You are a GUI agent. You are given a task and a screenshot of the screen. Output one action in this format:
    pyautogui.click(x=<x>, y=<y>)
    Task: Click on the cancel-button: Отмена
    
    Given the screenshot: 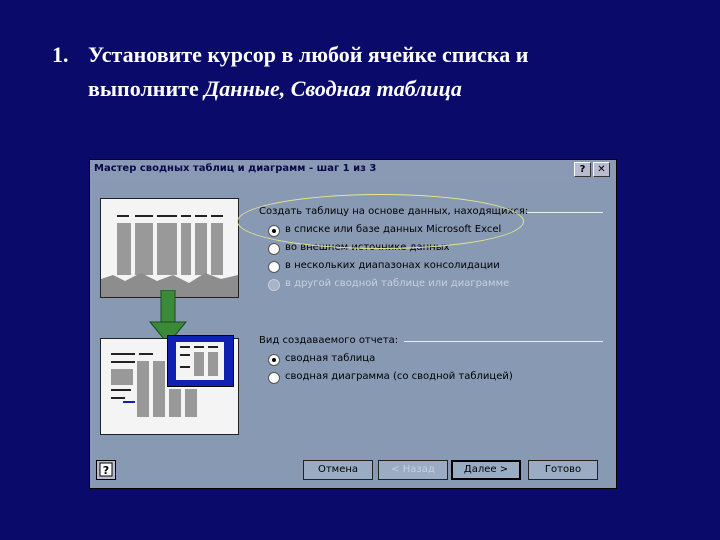 What is the action you would take?
    pyautogui.click(x=338, y=470)
    